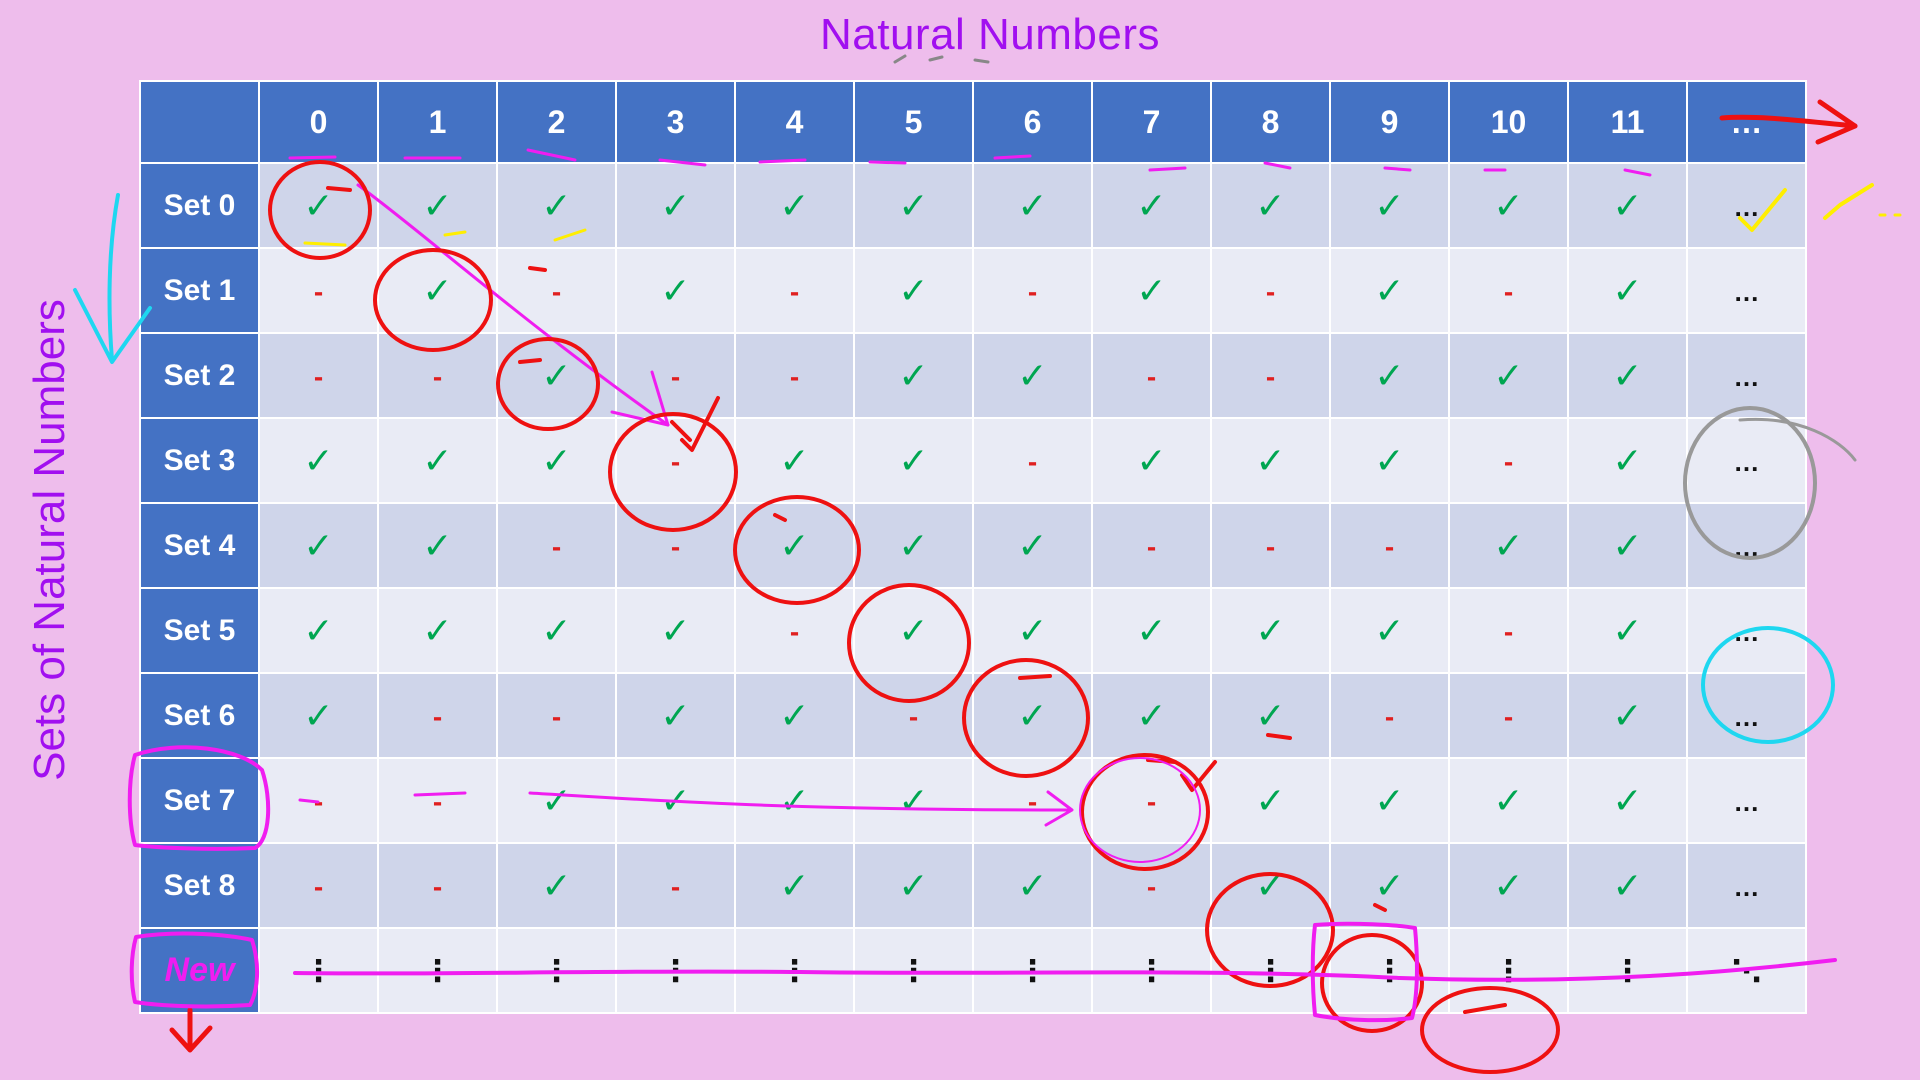 This screenshot has width=1920, height=1080. What do you see at coordinates (199, 630) in the screenshot?
I see `row-header: Set 5` at bounding box center [199, 630].